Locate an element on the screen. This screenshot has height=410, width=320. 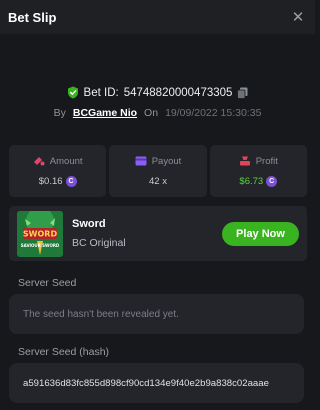
stat-payout-label-row: Payout is located at coordinates (158, 161).